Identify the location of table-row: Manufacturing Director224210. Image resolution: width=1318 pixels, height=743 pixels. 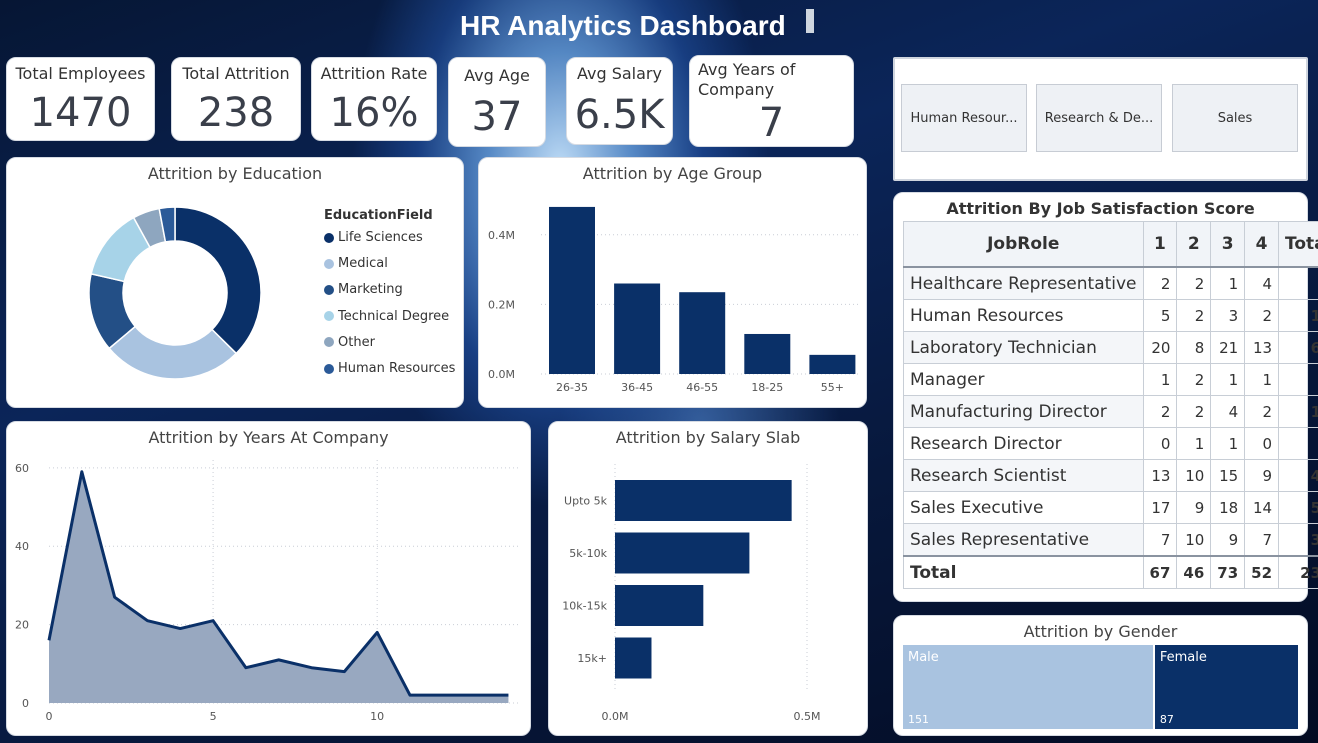
(1110, 411).